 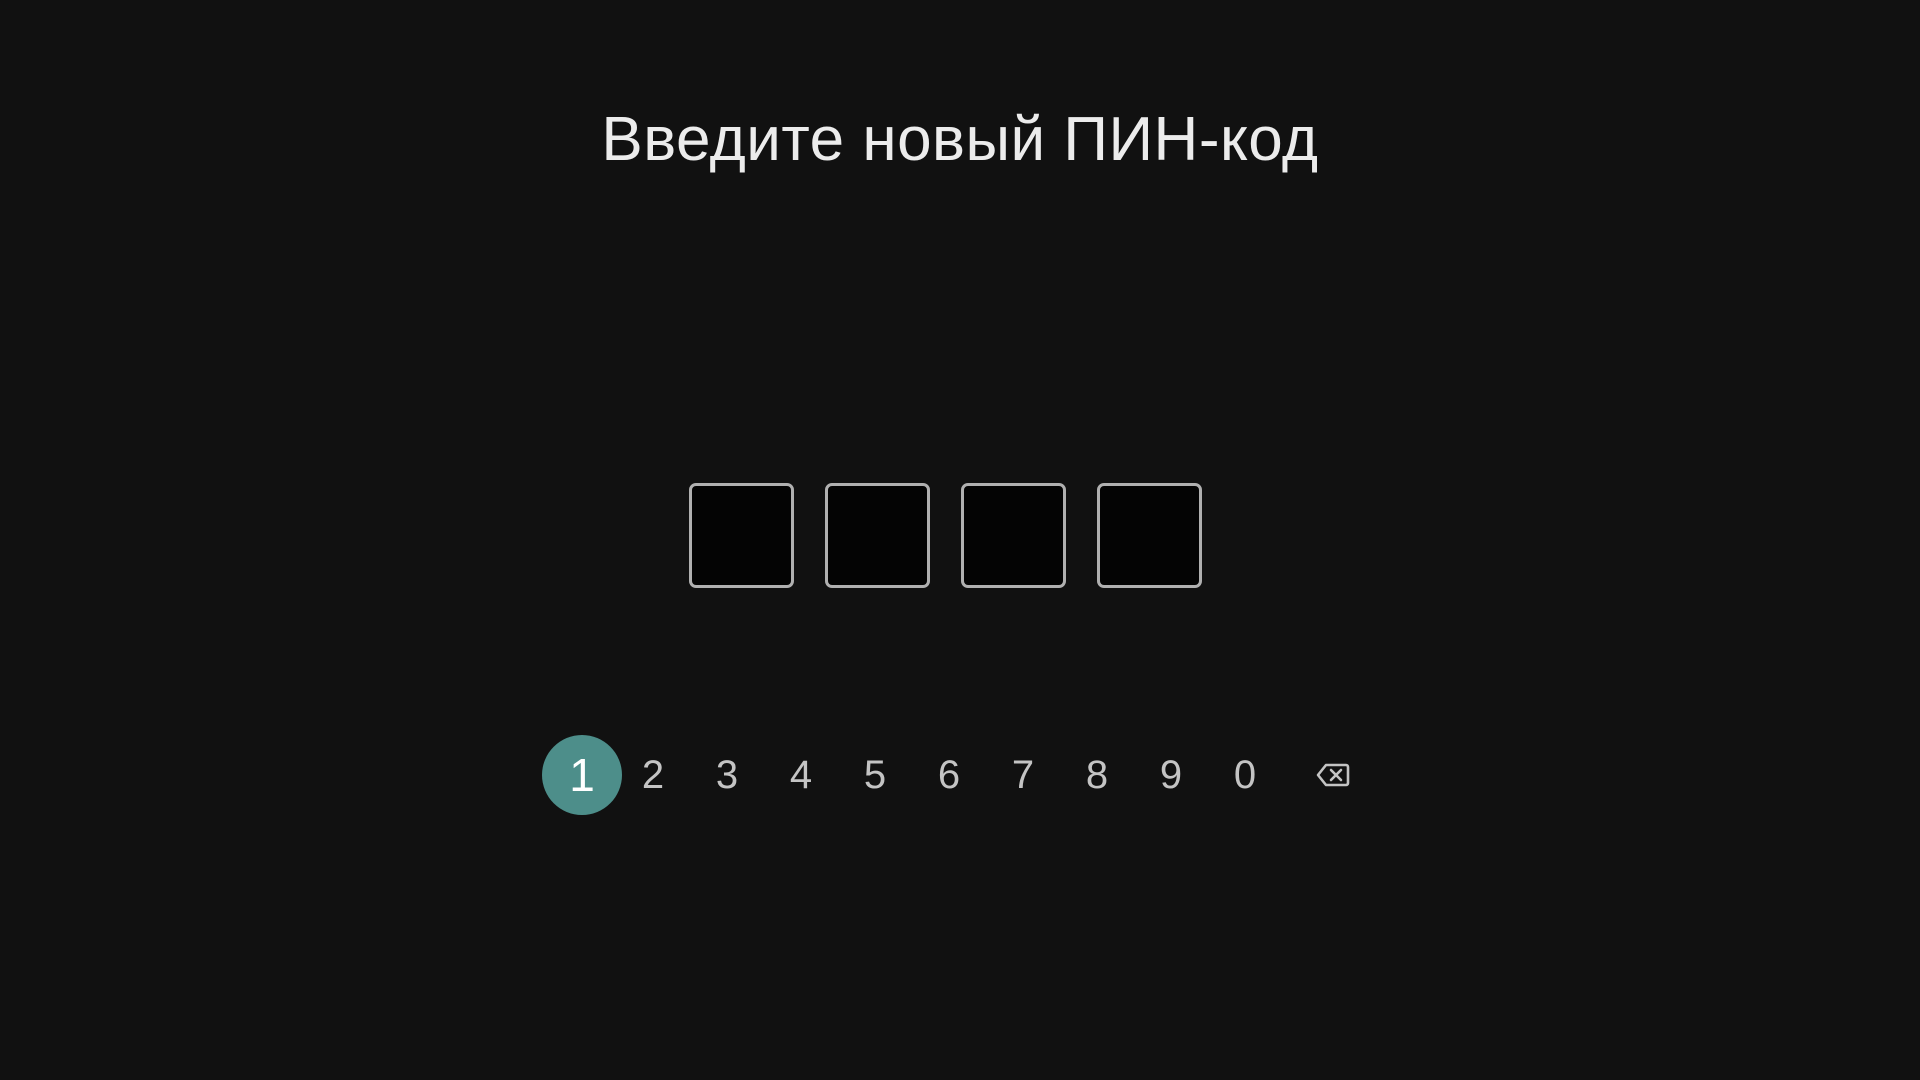 What do you see at coordinates (1097, 775) in the screenshot?
I see `key-8: 8` at bounding box center [1097, 775].